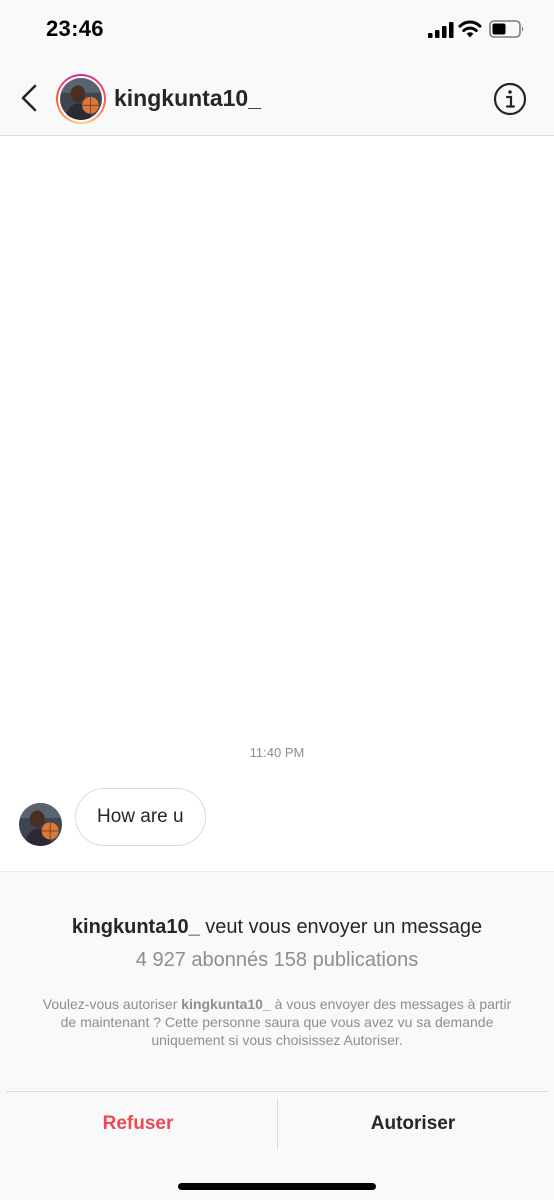 The image size is (554, 1200). I want to click on header-avatar, so click(81, 99).